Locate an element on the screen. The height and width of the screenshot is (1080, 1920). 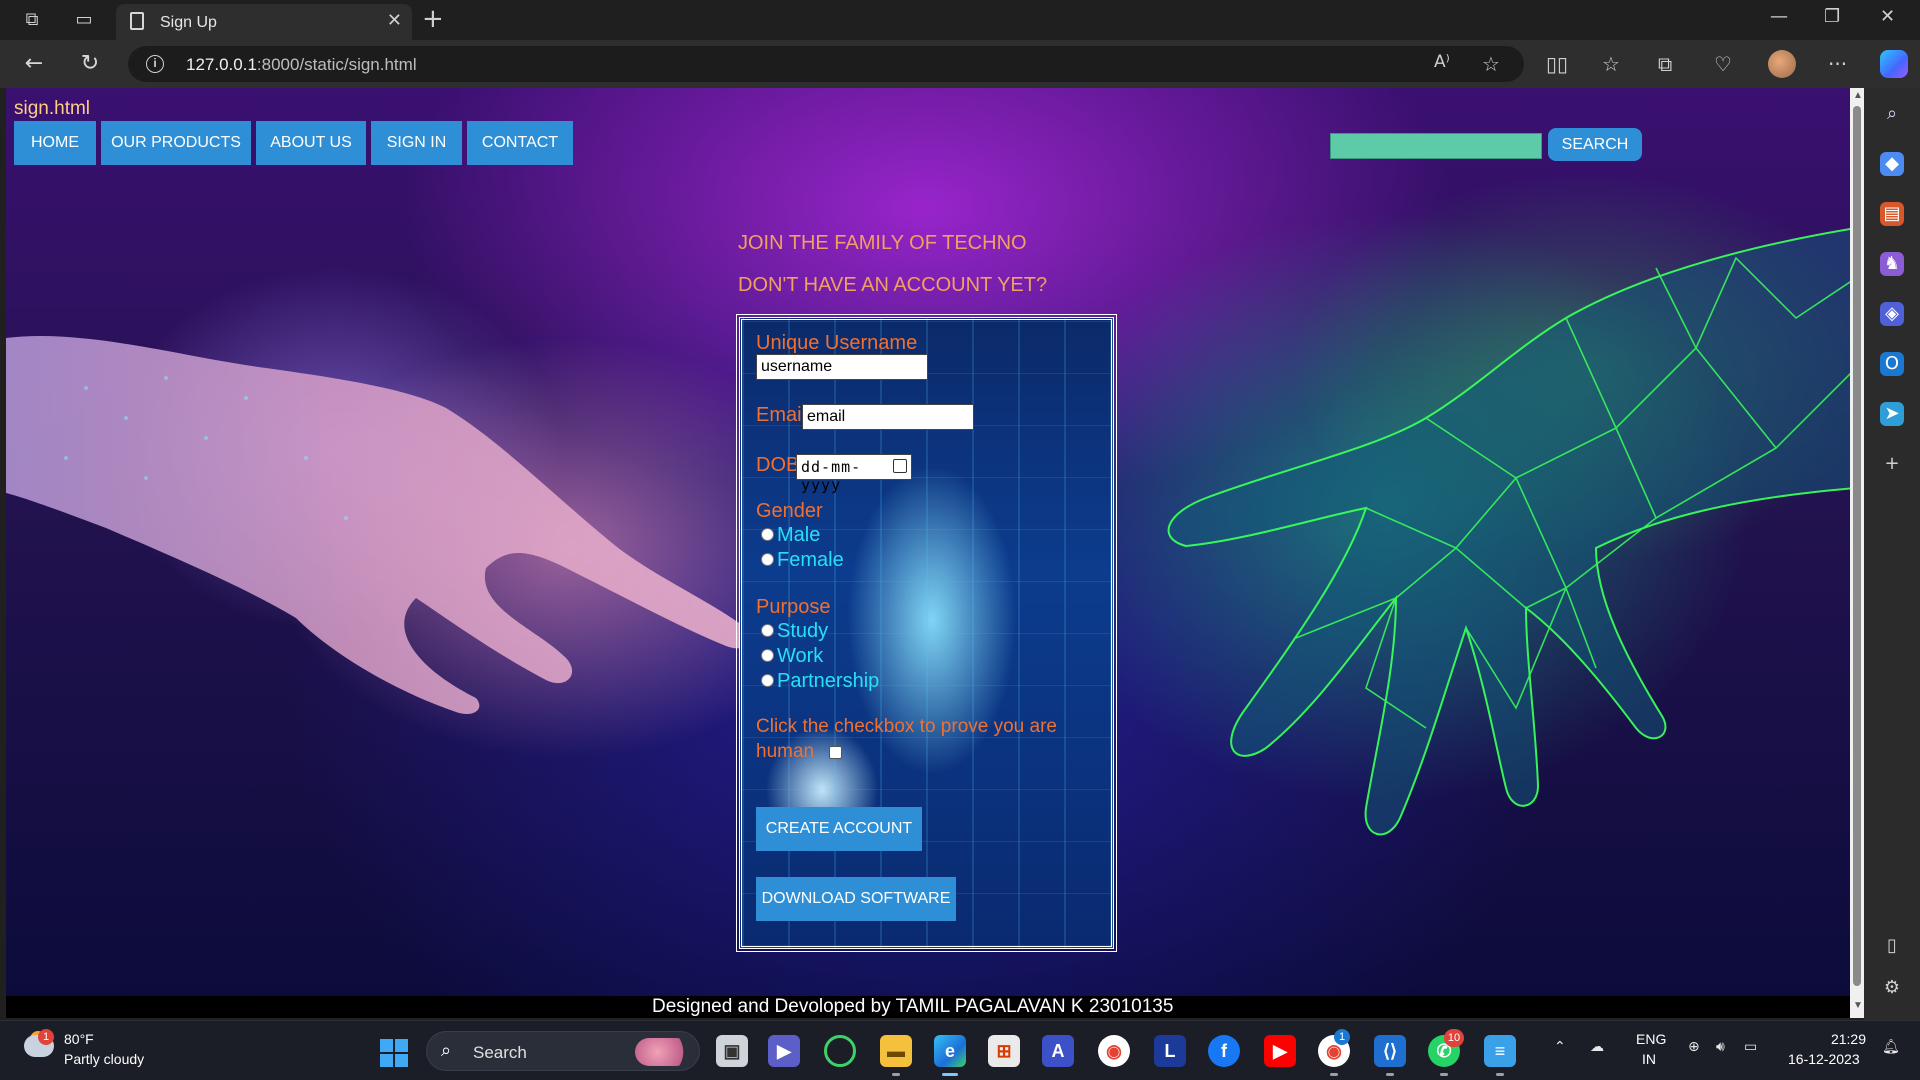
network-icon: ⊕ is located at coordinates (1694, 1047).